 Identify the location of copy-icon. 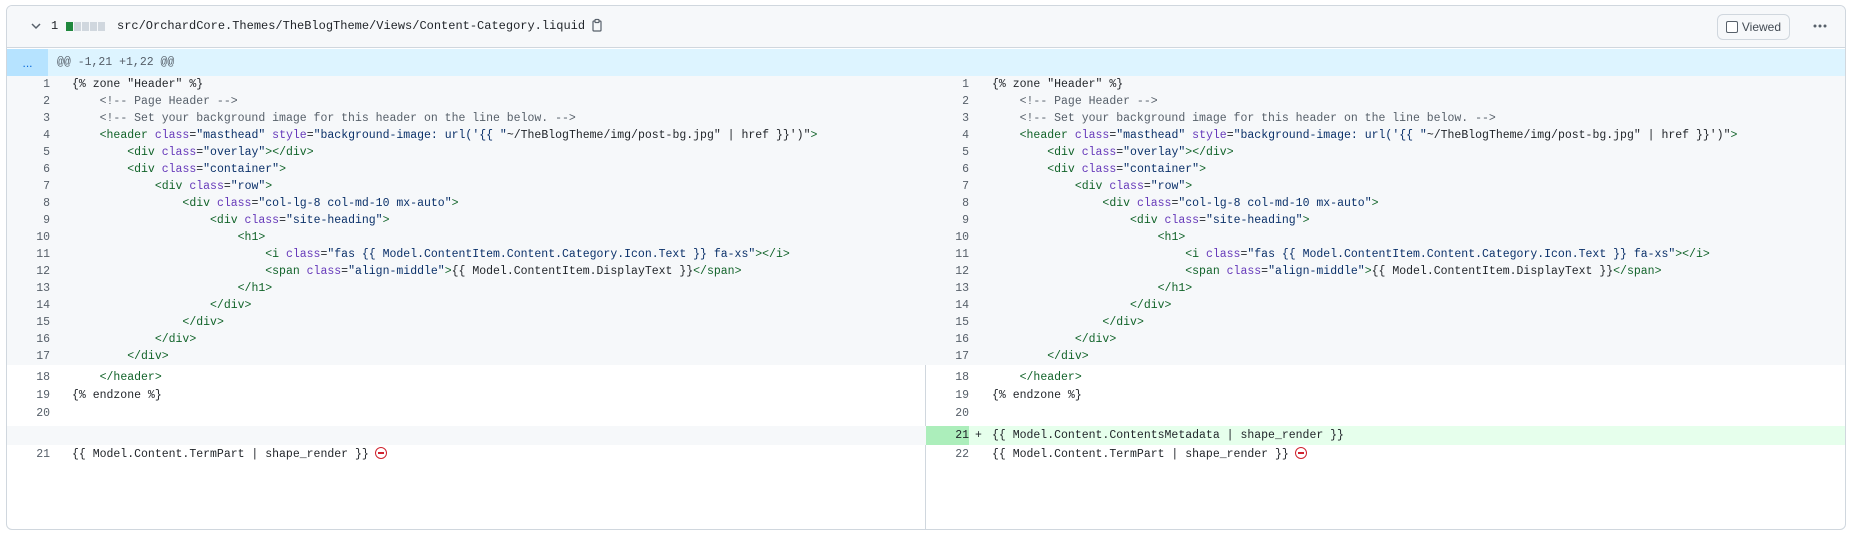
(598, 26).